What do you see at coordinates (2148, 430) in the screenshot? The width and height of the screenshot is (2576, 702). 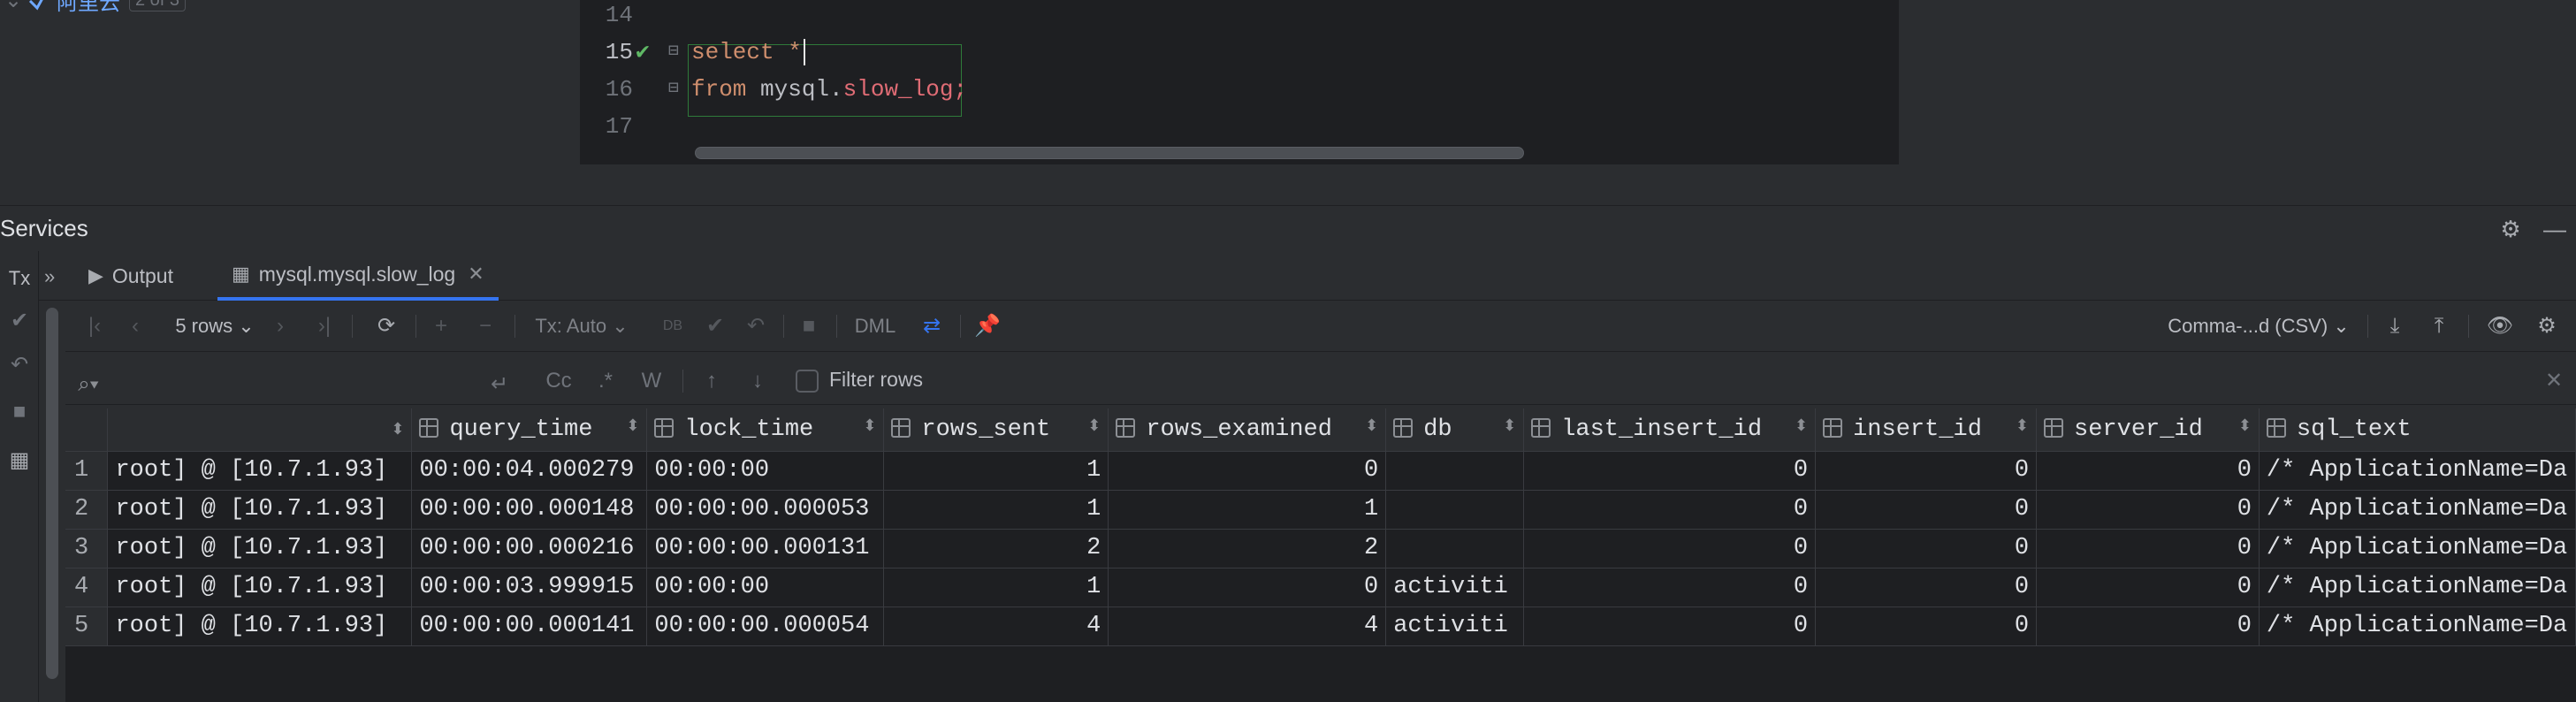 I see `column-header-server-id: server_id ⬍` at bounding box center [2148, 430].